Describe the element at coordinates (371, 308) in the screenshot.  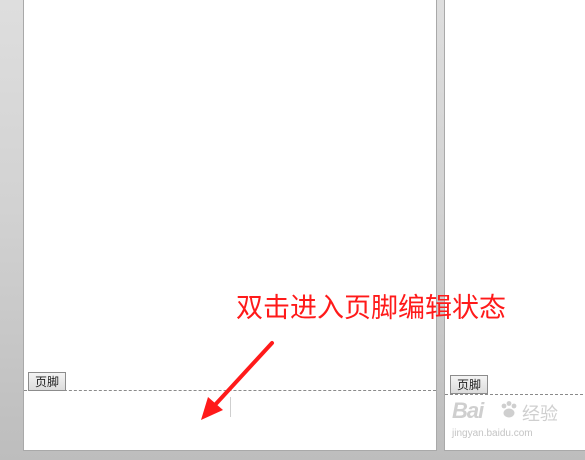
I see `annotation-text: 双击进入页脚编辑状态` at that location.